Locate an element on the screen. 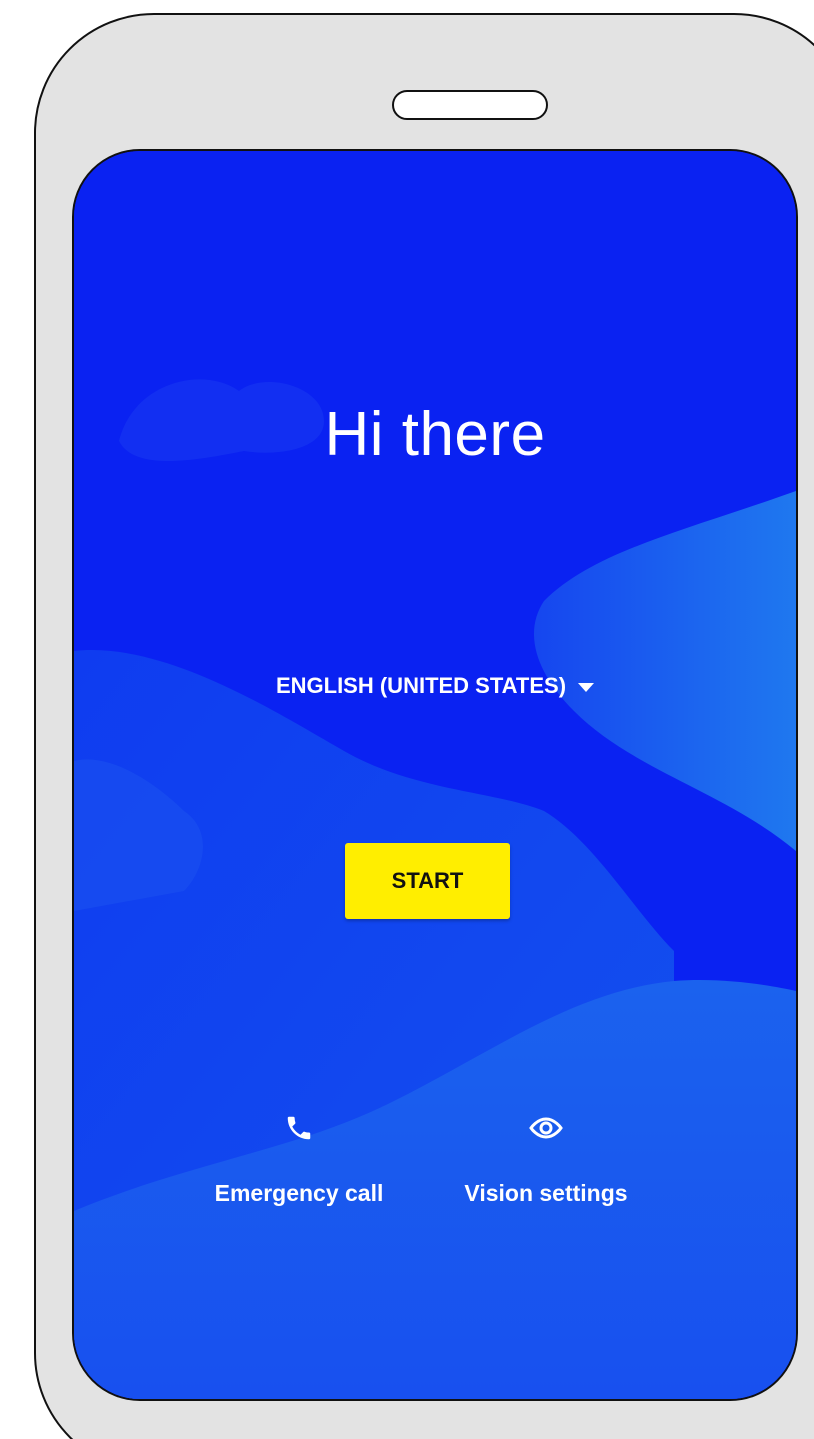 The width and height of the screenshot is (814, 1439). vision-settings-label: Vision settings is located at coordinates (546, 1193).